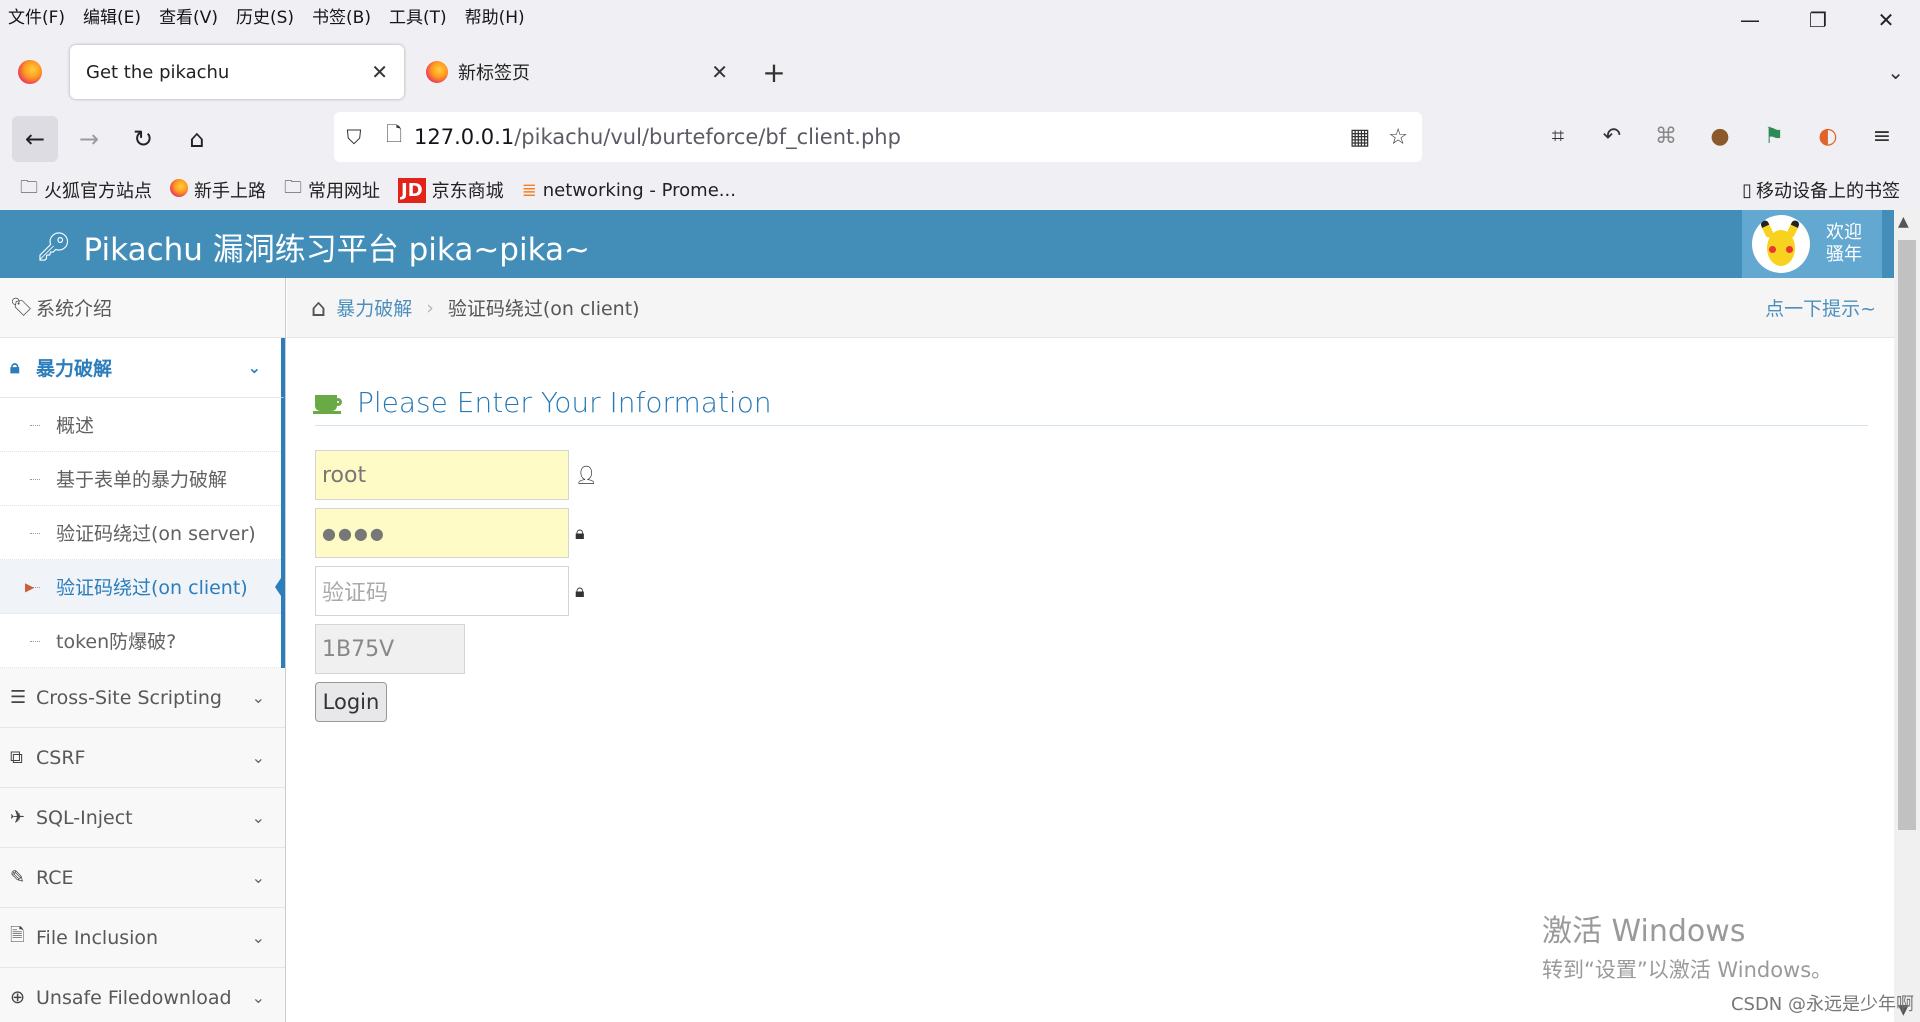  I want to click on plane-icon: ✈, so click(18, 817).